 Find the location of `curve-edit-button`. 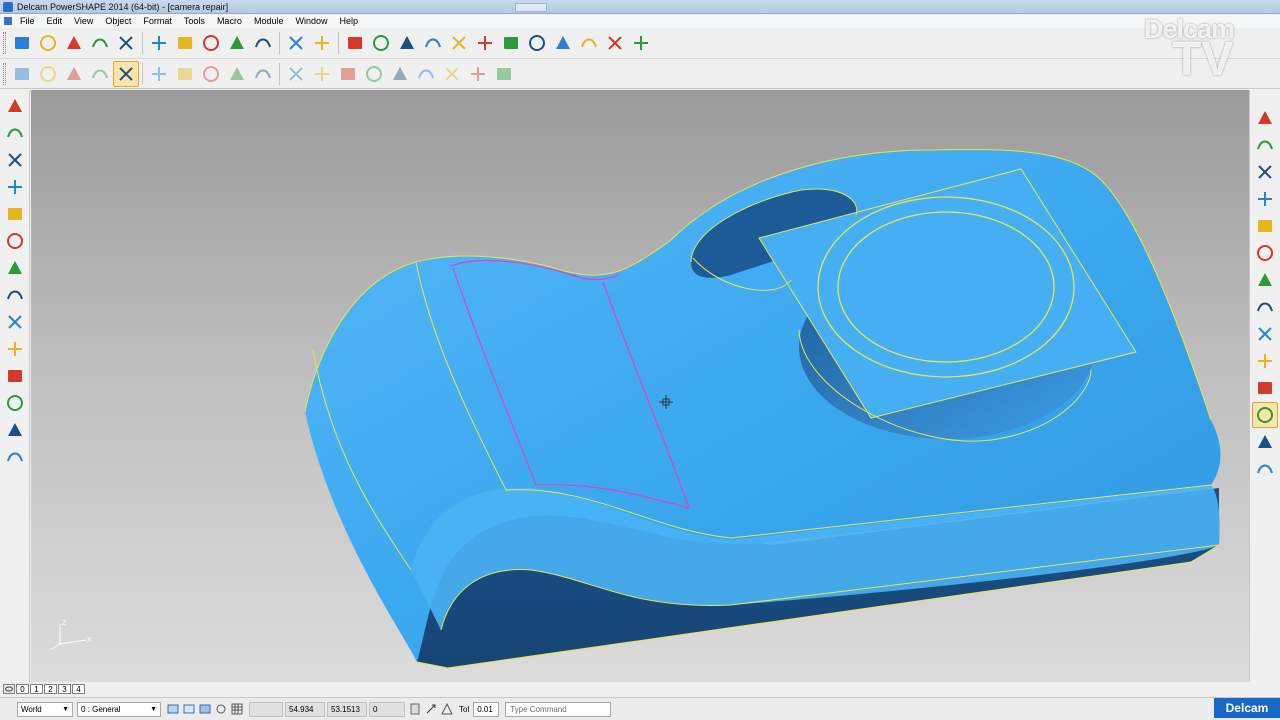

curve-edit-button is located at coordinates (296, 74).